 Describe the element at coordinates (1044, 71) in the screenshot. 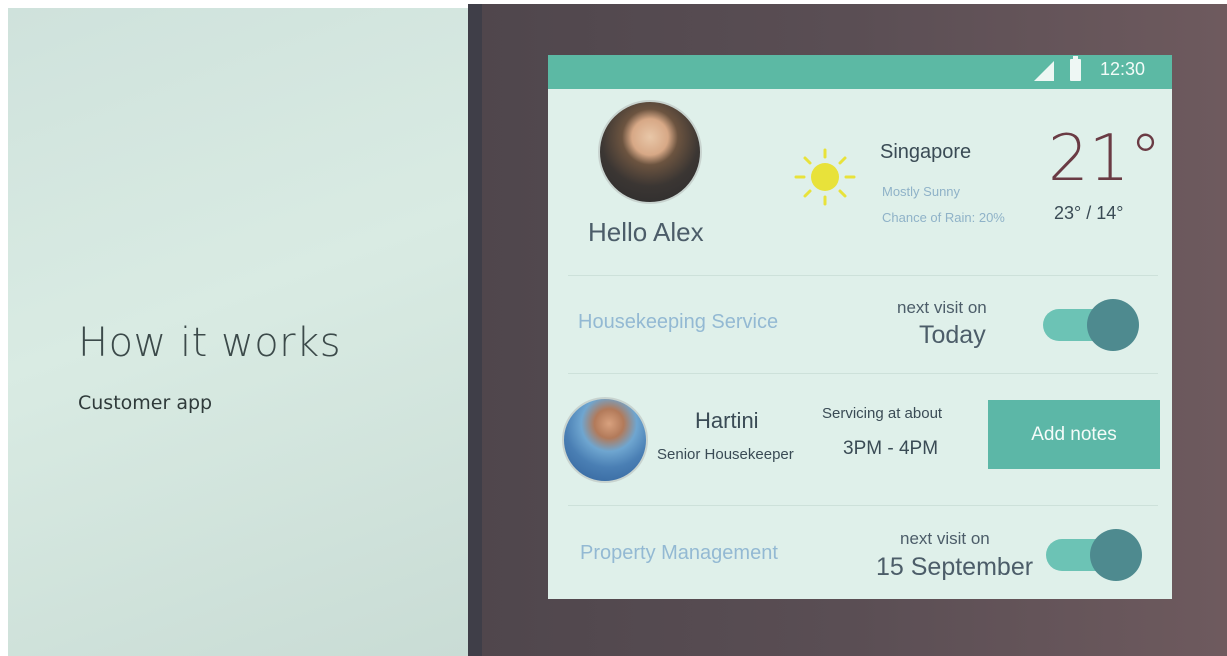

I see `signal-icon` at that location.